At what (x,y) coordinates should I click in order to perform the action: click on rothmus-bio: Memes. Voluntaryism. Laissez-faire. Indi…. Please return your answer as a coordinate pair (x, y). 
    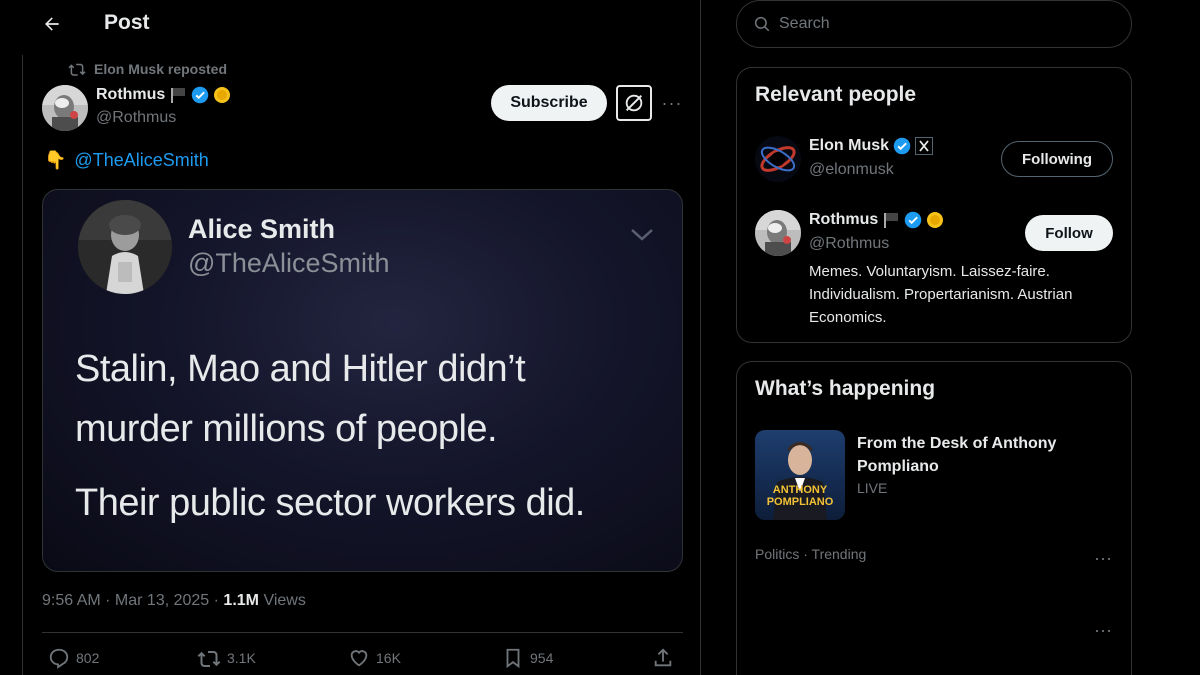
    Looking at the image, I should click on (941, 294).